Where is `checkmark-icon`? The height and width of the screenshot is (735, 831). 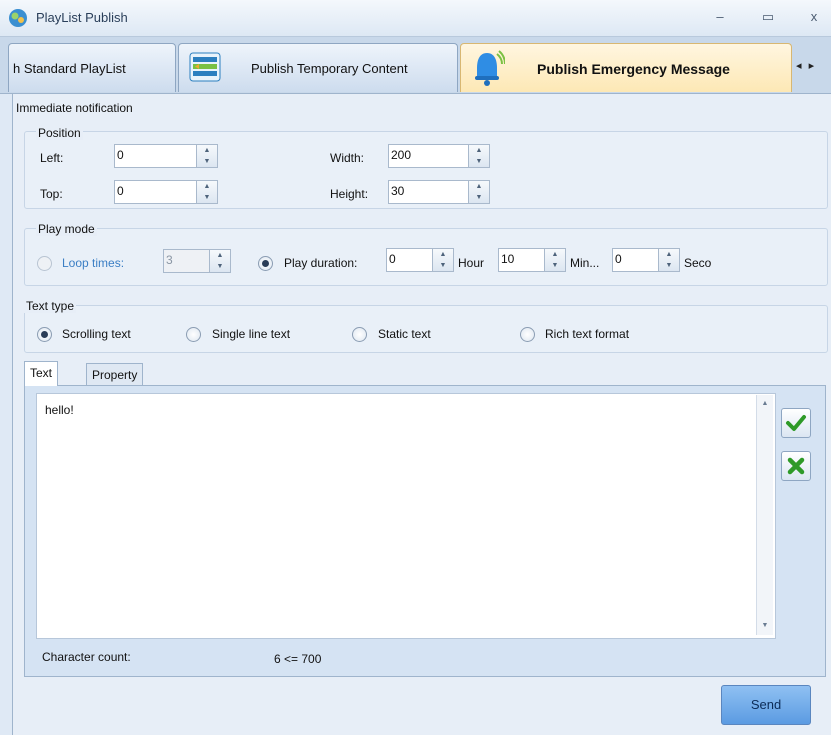 checkmark-icon is located at coordinates (796, 423).